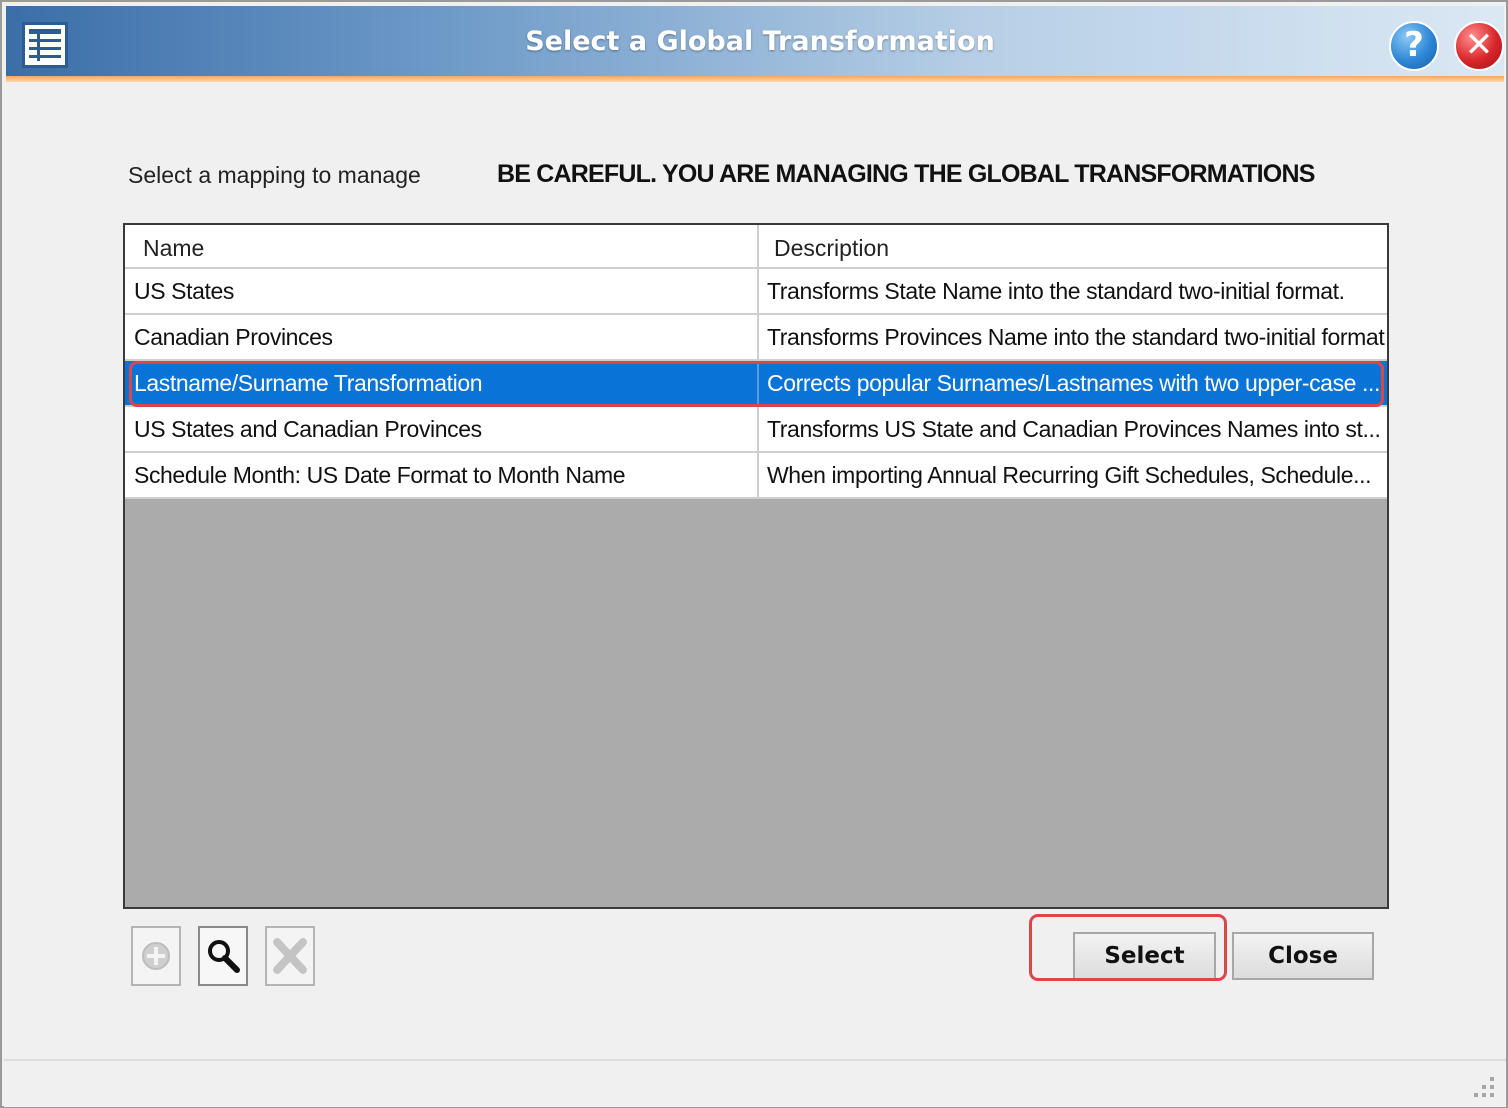 The width and height of the screenshot is (1508, 1108). I want to click on add-button, so click(156, 956).